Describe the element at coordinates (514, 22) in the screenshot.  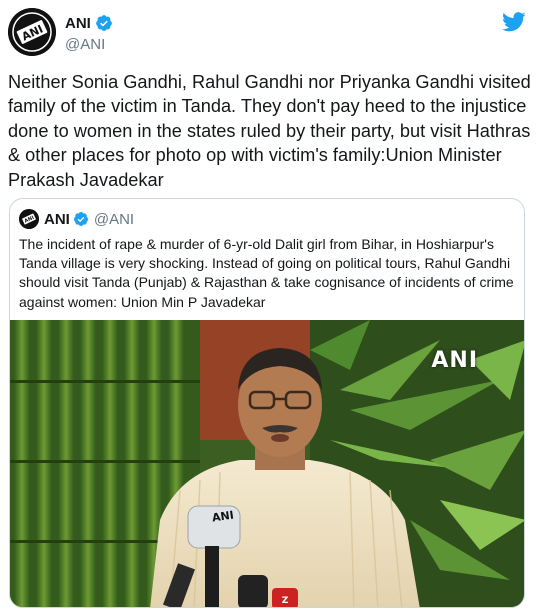
I see `twitter-bird-icon` at that location.